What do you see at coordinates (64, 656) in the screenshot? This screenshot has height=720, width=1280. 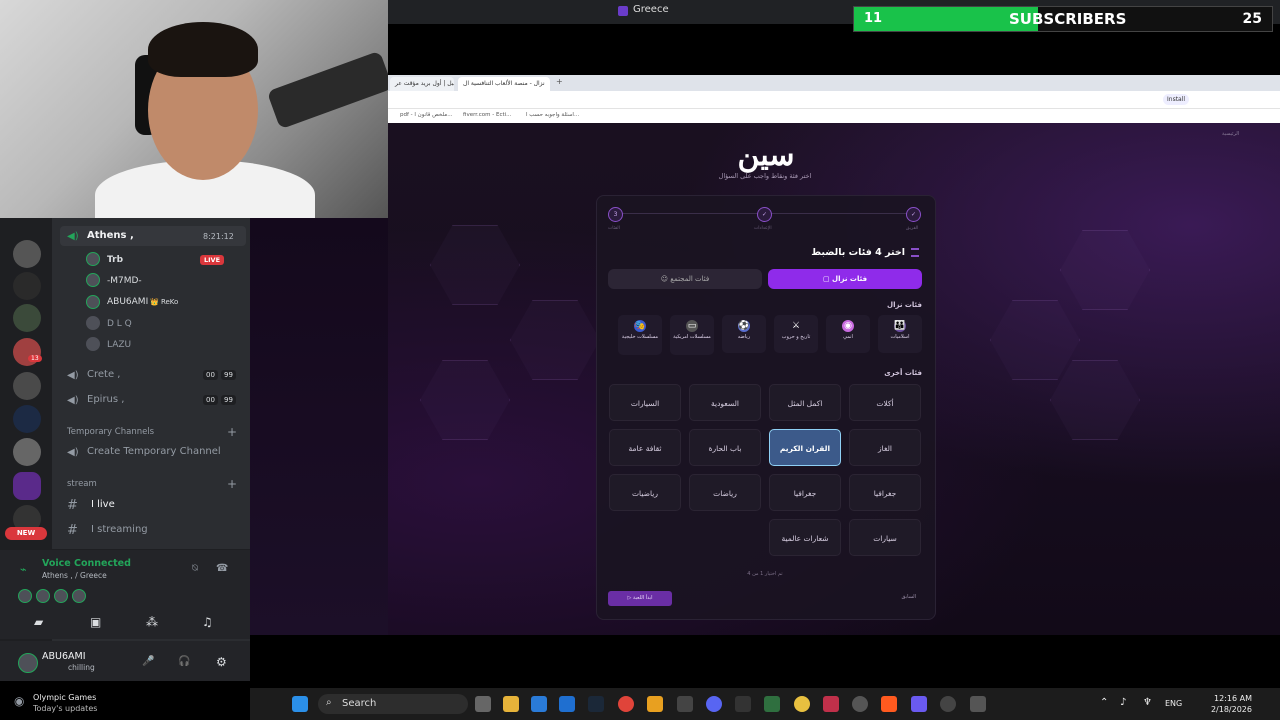 I see `self-username: ABU6AMI` at bounding box center [64, 656].